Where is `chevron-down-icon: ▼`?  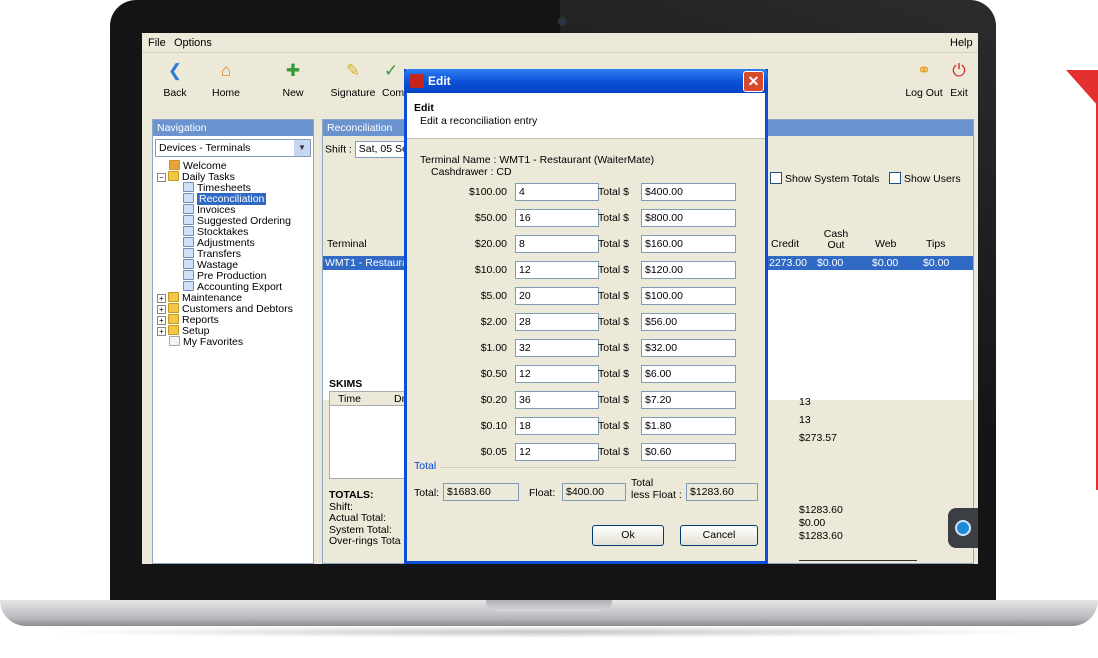
chevron-down-icon: ▼ is located at coordinates (302, 148).